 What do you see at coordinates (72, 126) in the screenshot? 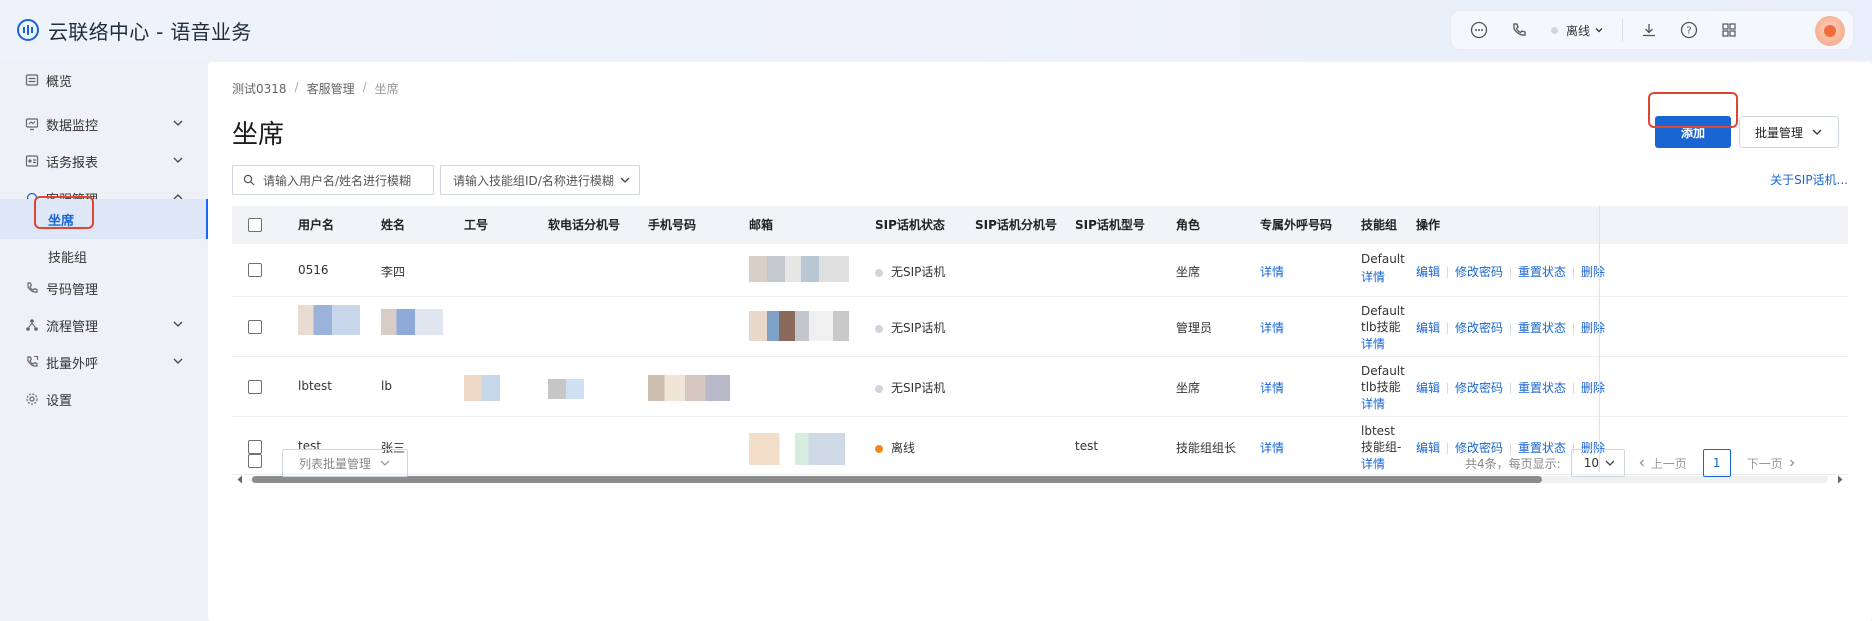
I see `sidebar-item-label: 数据监控` at bounding box center [72, 126].